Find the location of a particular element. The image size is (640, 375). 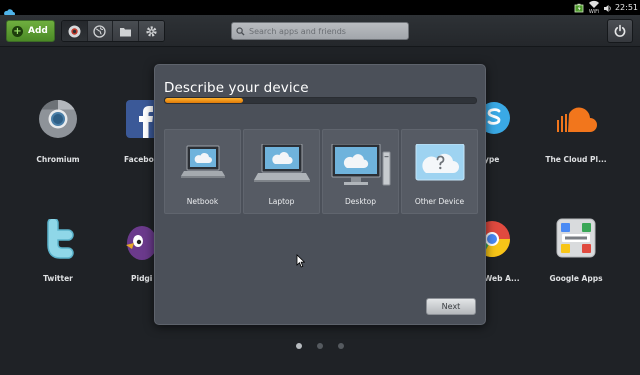

apps-tab-icon is located at coordinates (74, 31).